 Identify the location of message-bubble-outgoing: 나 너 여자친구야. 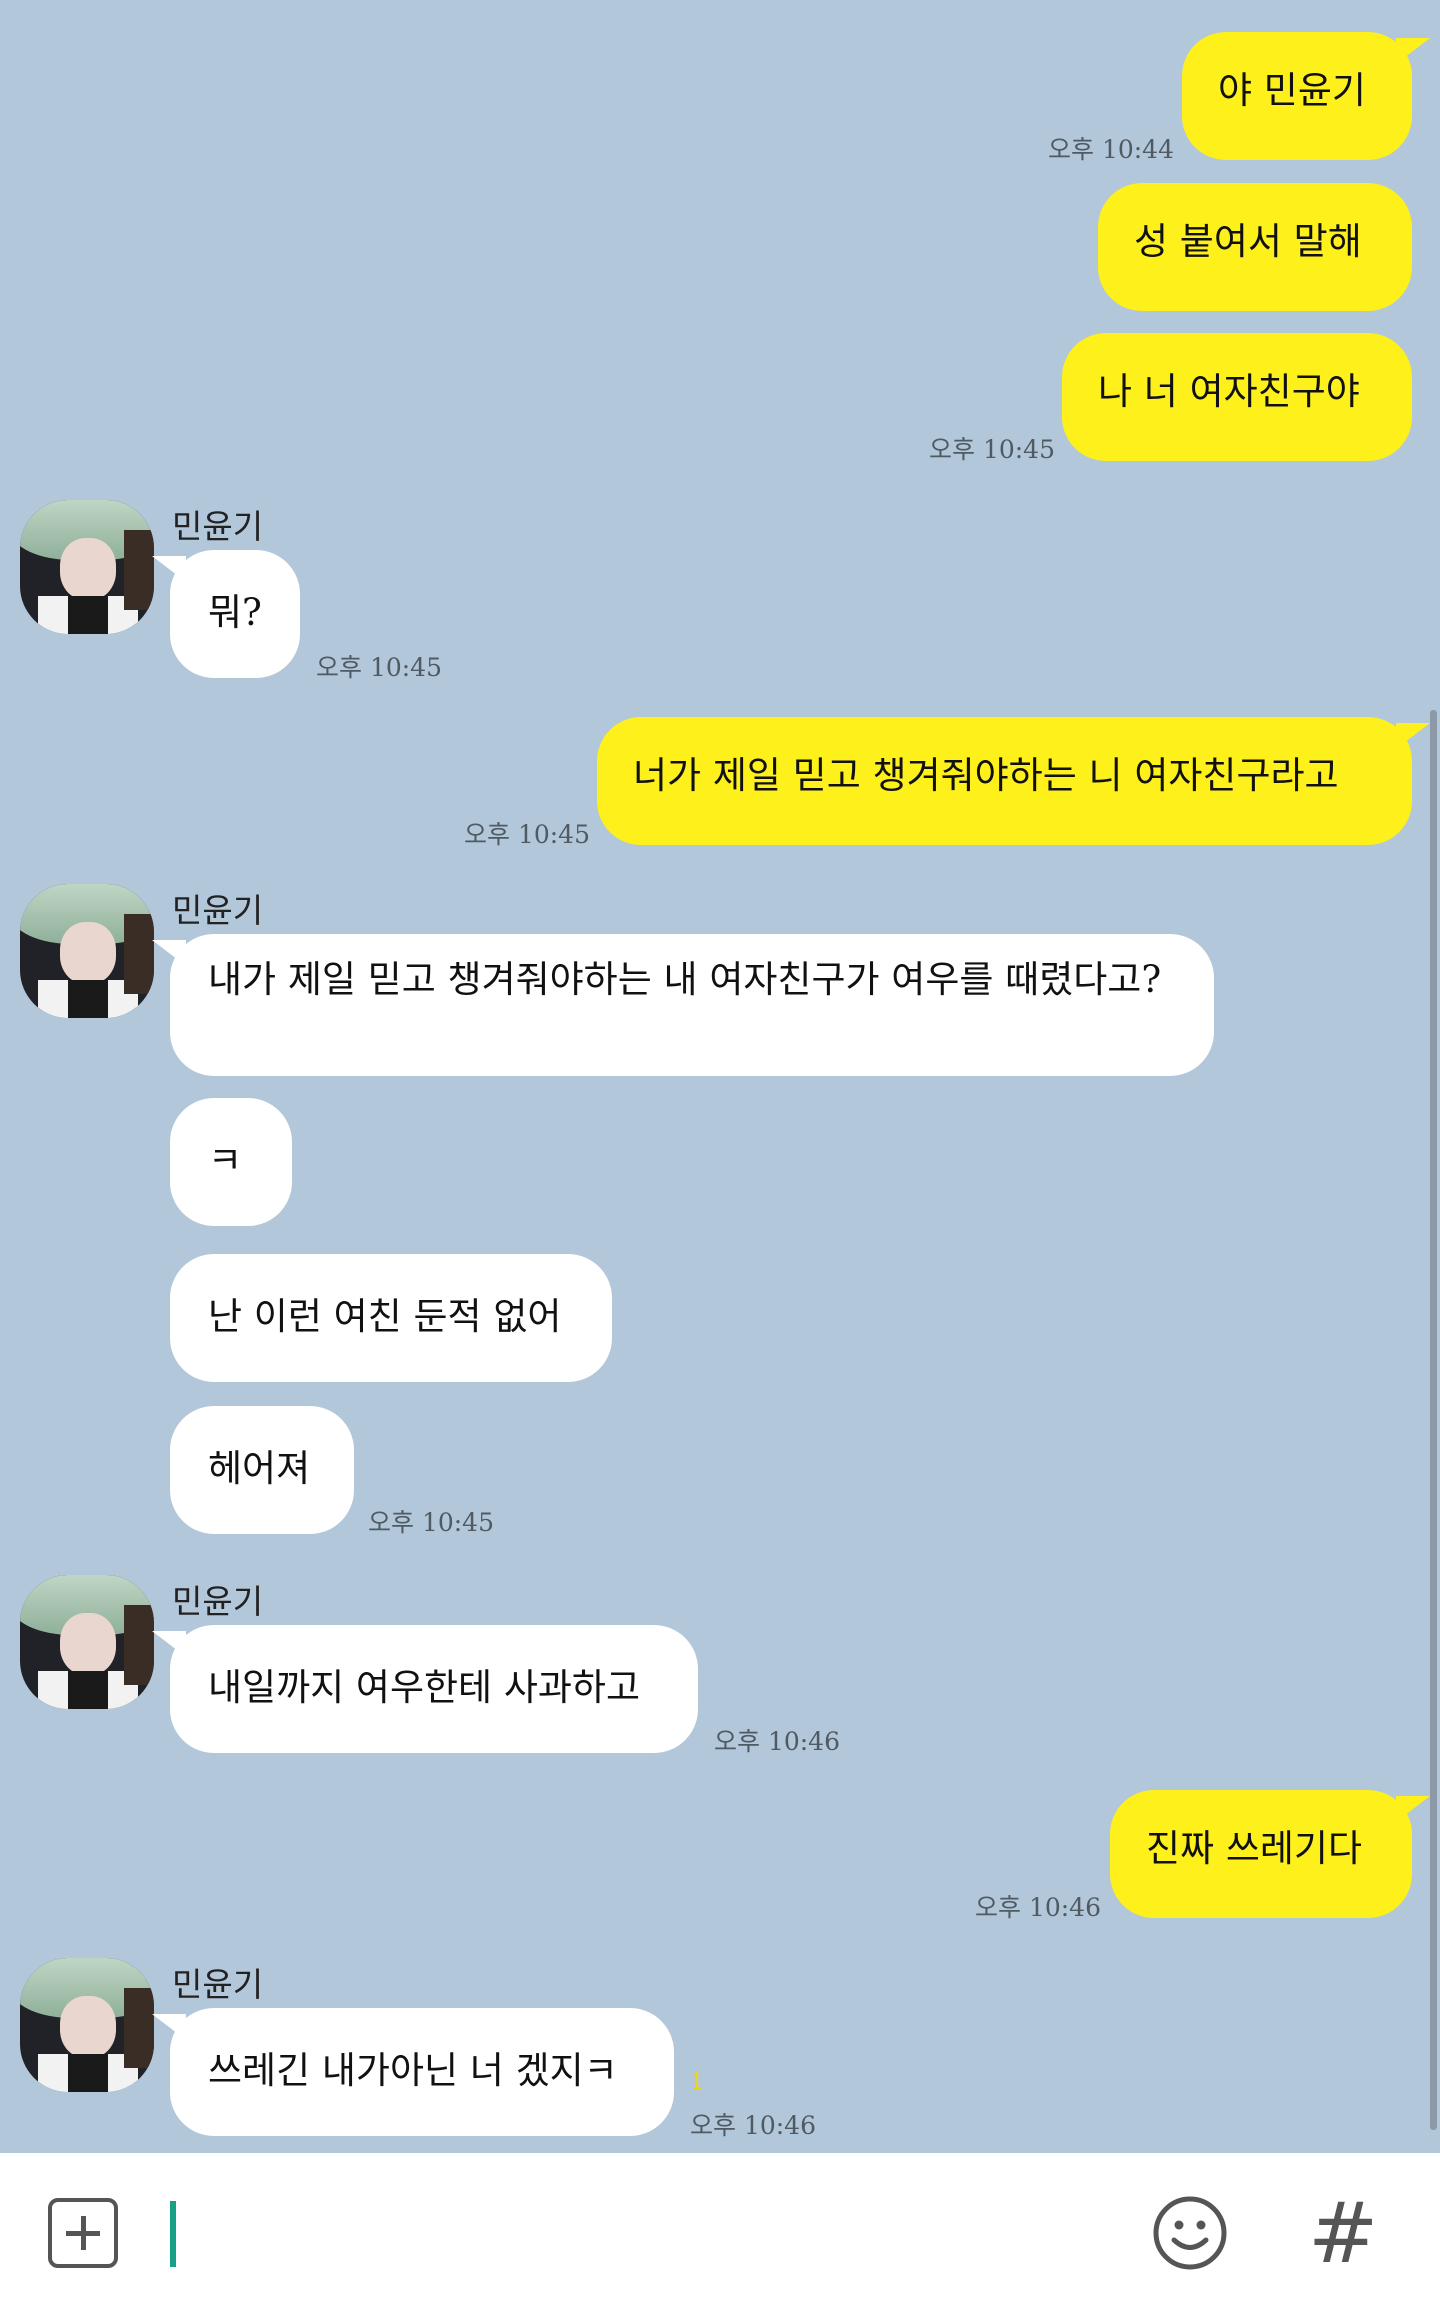
(1237, 397).